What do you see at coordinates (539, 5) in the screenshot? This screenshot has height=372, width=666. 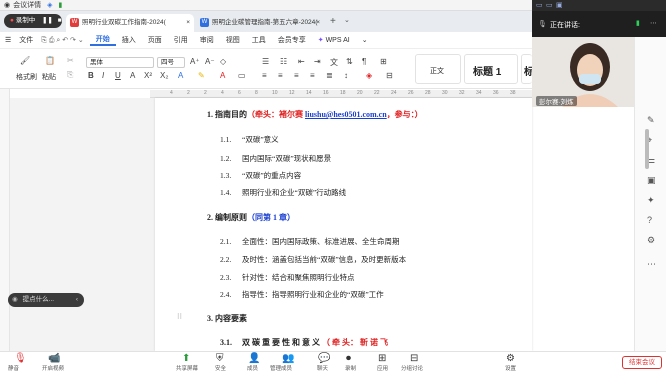 I see `layout-icon: ▭` at bounding box center [539, 5].